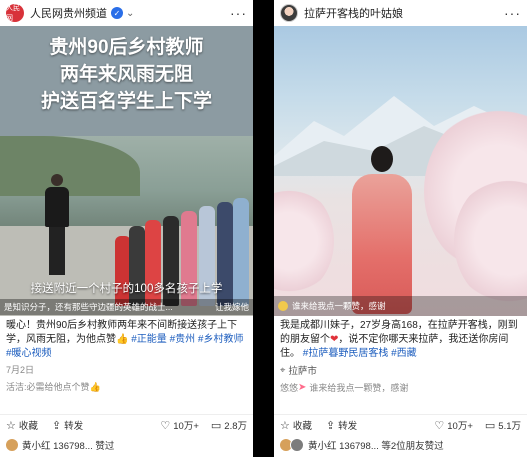 This screenshot has height=457, width=527. I want to click on comment-button: ▭ 5.1万, so click(502, 425).